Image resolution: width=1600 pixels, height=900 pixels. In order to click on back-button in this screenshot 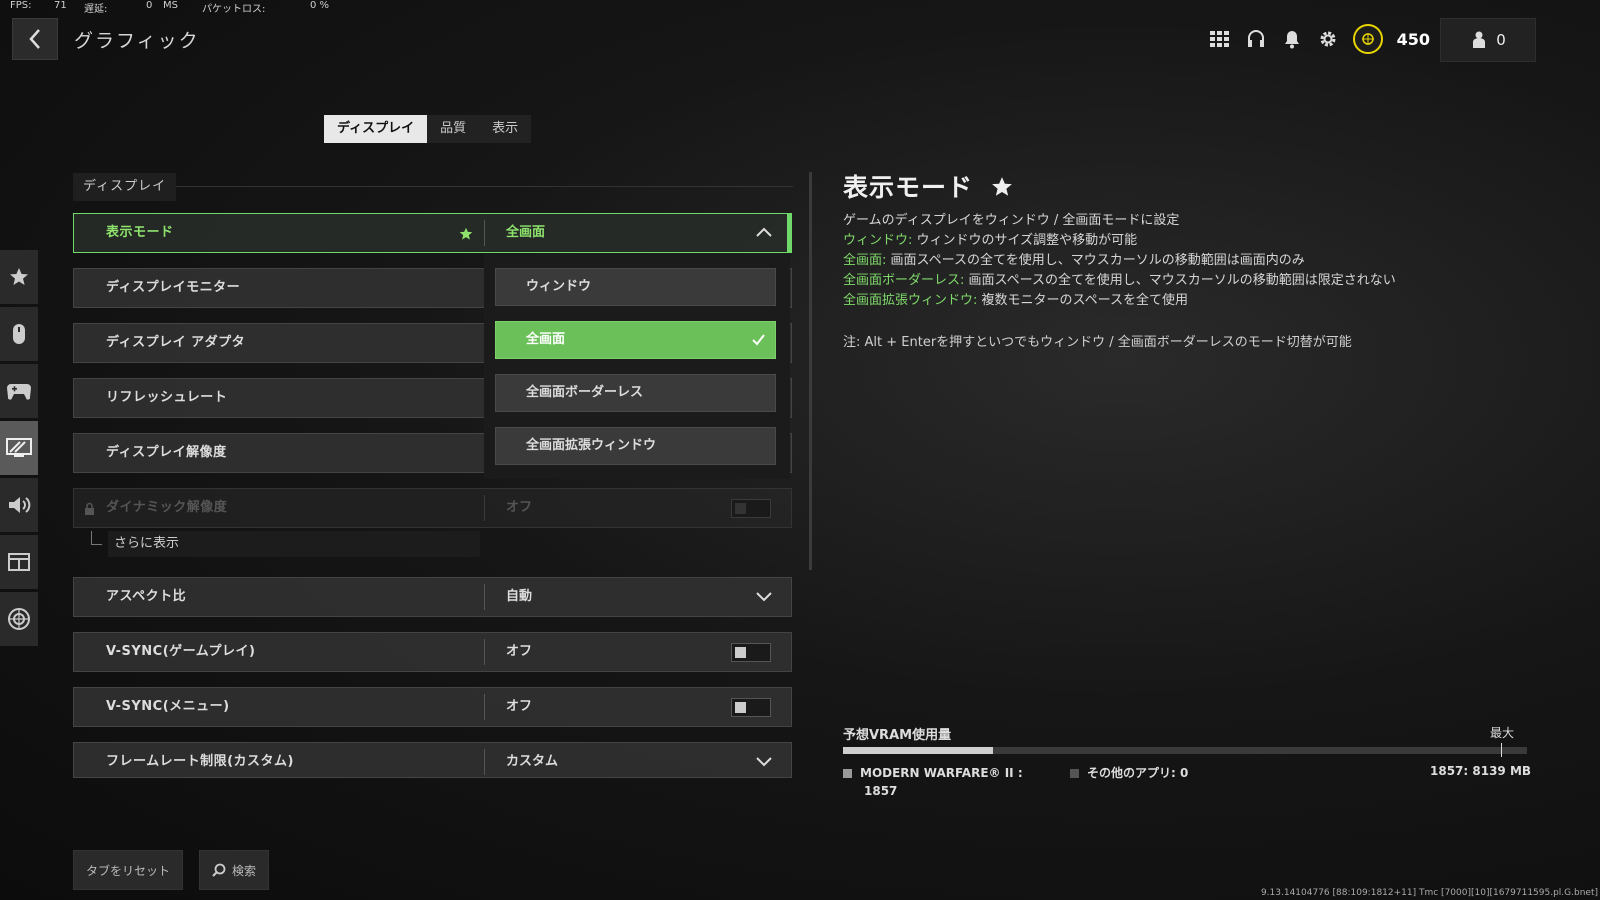, I will do `click(35, 39)`.